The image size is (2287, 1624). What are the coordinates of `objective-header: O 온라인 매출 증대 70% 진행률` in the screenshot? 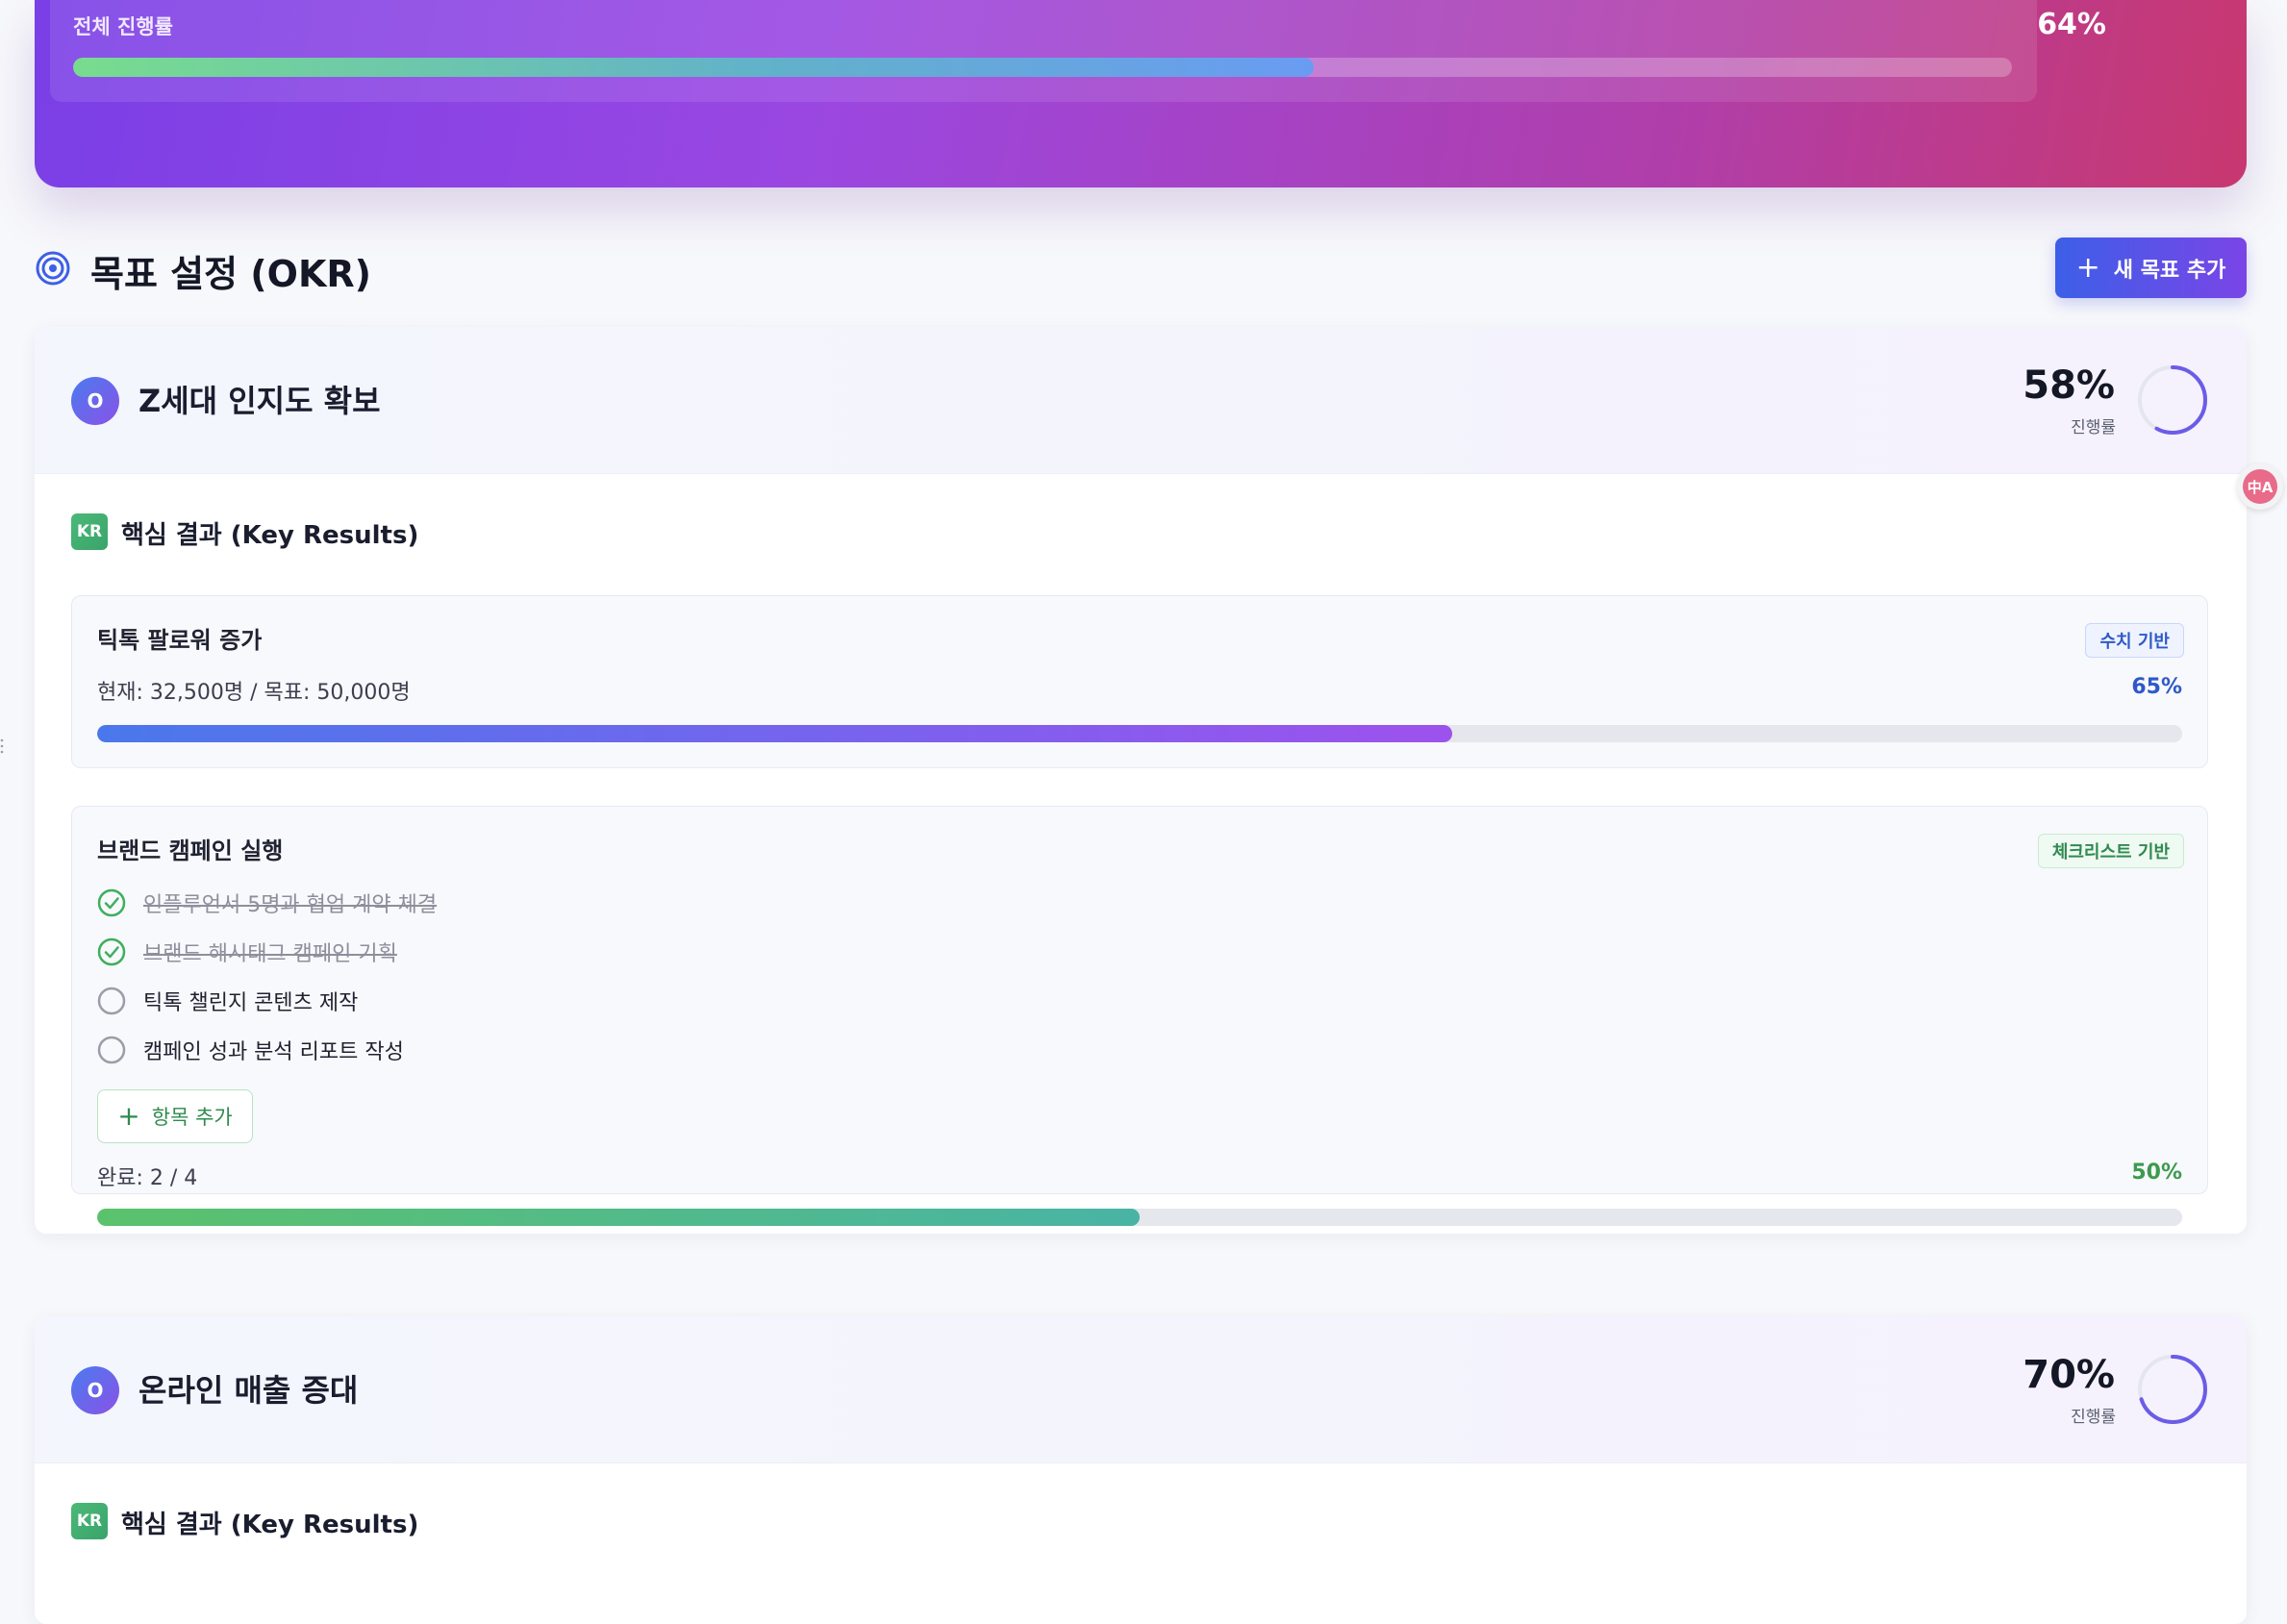 It's located at (1141, 1389).